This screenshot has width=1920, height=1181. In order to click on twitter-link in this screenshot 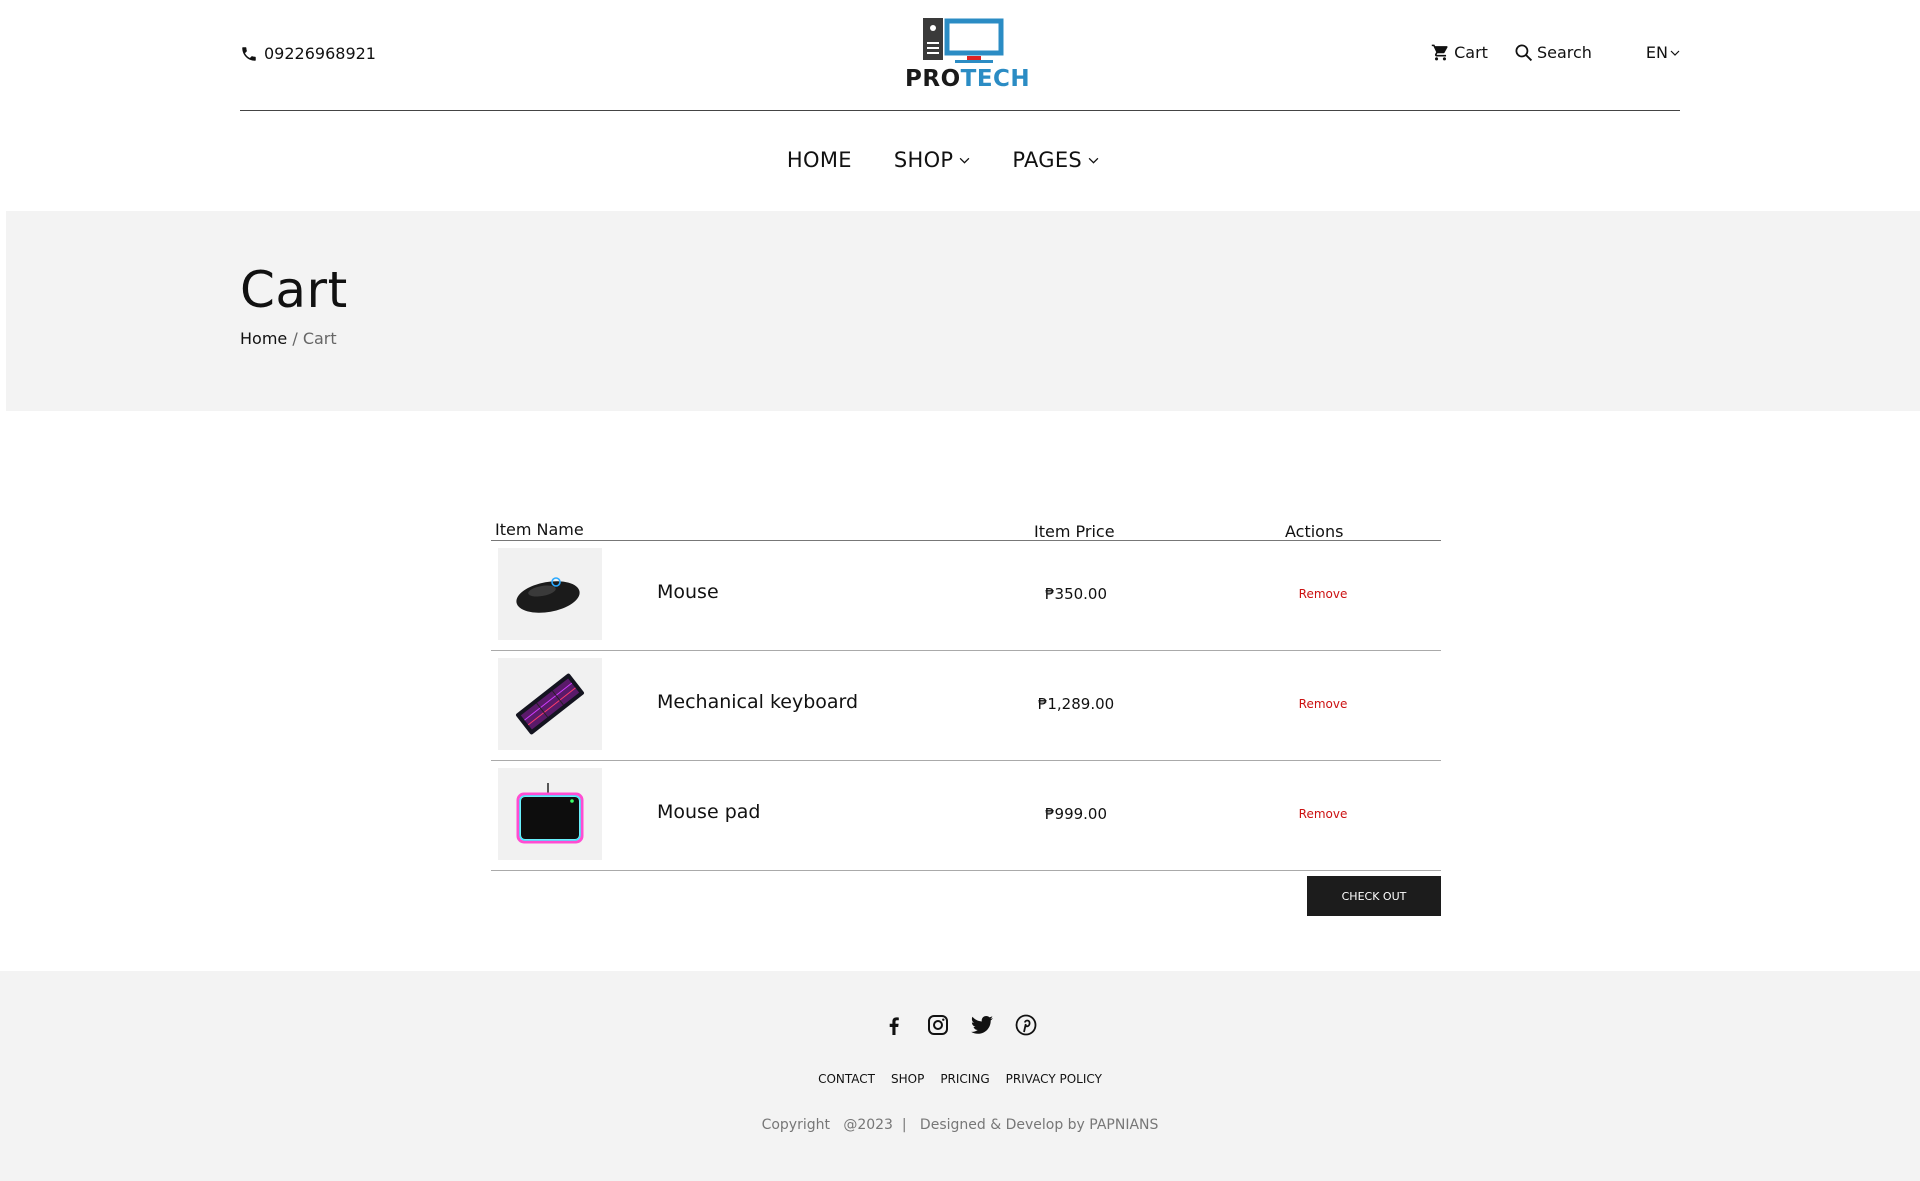, I will do `click(982, 1025)`.